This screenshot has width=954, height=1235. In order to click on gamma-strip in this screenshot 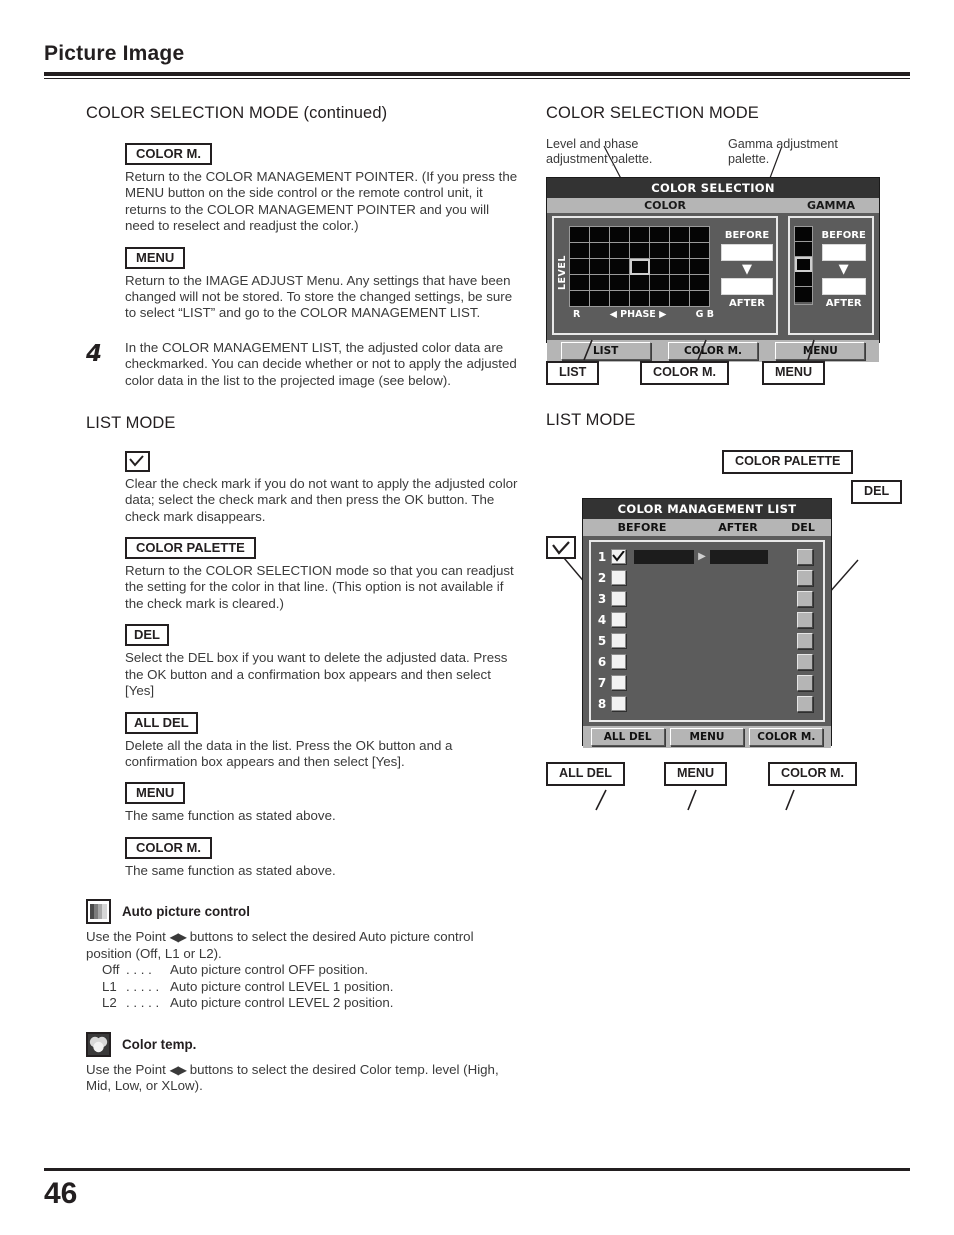, I will do `click(804, 265)`.